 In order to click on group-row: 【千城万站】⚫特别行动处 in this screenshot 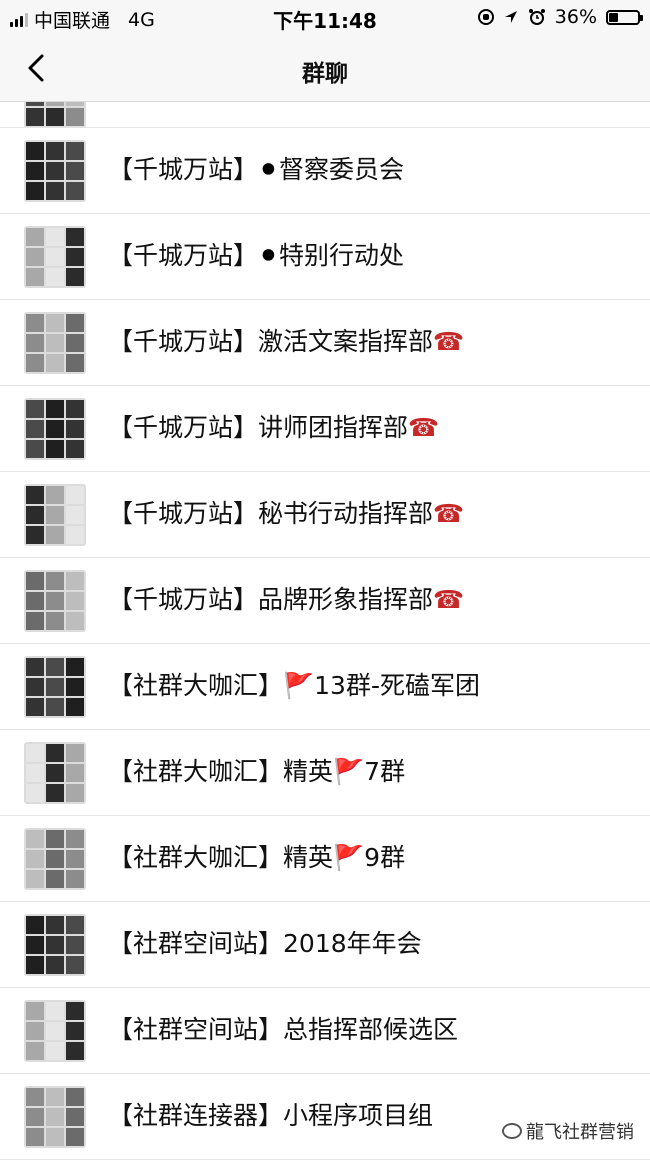, I will do `click(325, 257)`.